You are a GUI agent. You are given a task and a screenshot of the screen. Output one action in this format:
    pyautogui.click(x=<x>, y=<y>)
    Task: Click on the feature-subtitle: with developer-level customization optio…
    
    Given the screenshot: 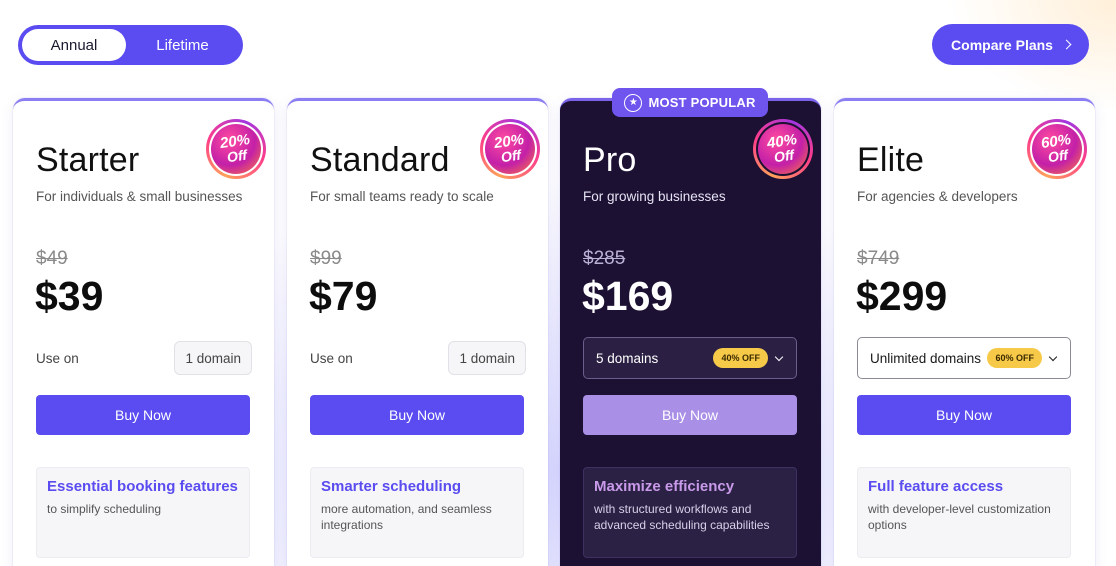 What is the action you would take?
    pyautogui.click(x=959, y=517)
    